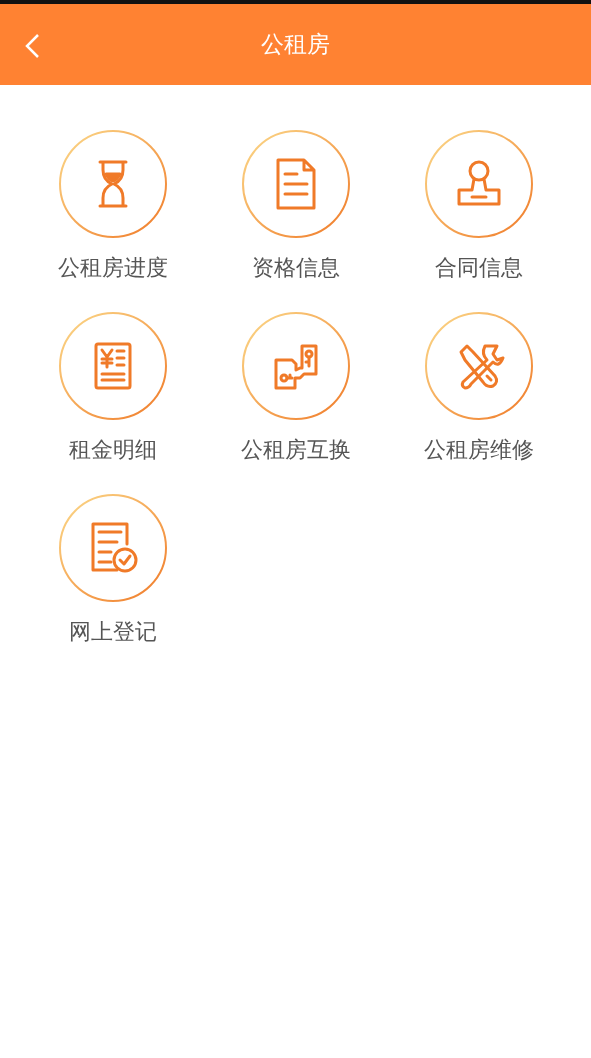 This screenshot has height=1058, width=591. What do you see at coordinates (112, 184) in the screenshot?
I see `hourglass-icon` at bounding box center [112, 184].